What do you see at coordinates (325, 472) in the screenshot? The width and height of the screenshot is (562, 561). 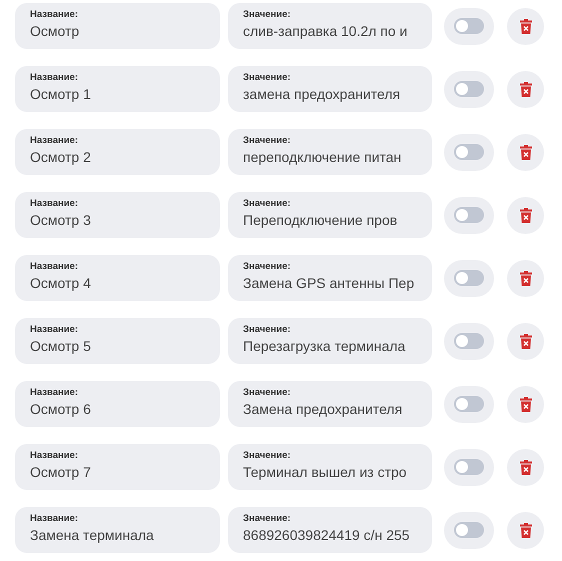 I see `field-value: Терминал вышел из стро` at bounding box center [325, 472].